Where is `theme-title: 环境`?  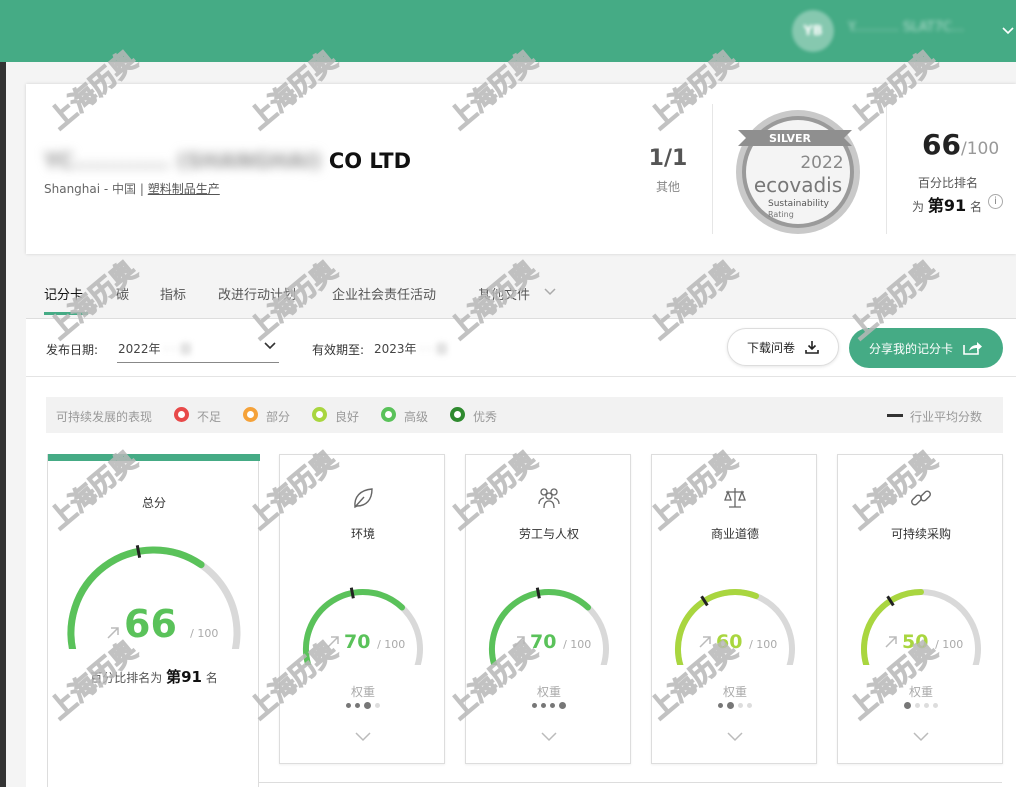 theme-title: 环境 is located at coordinates (362, 534).